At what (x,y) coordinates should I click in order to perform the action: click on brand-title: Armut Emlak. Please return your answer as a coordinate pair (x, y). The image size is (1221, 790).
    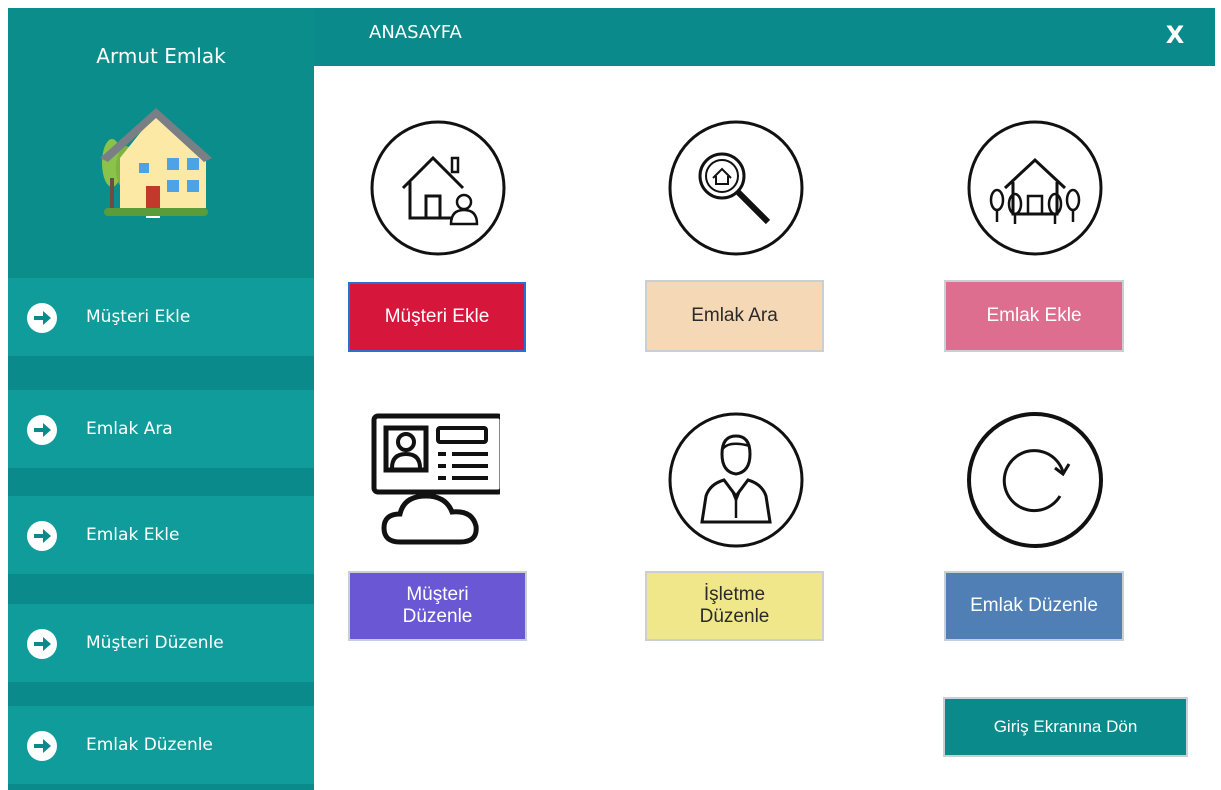
    Looking at the image, I should click on (161, 56).